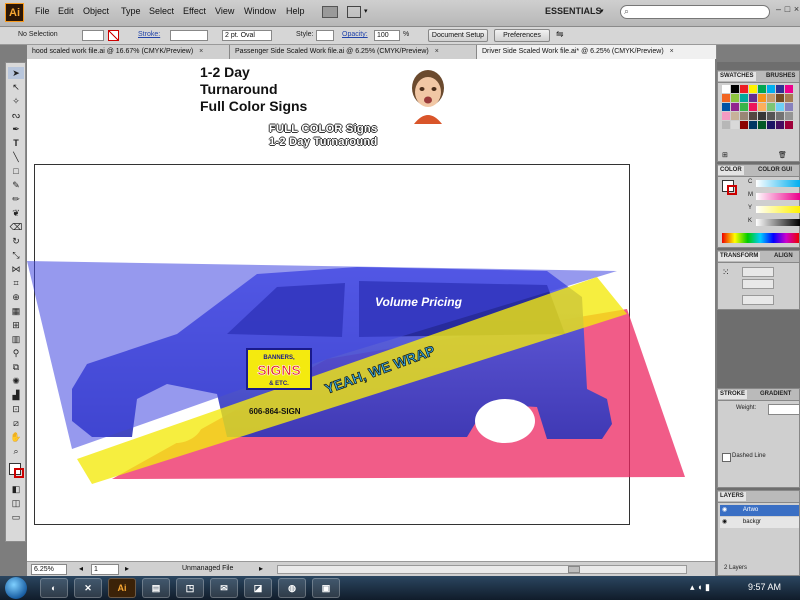 The height and width of the screenshot is (600, 800). I want to click on menu-select: Select, so click(161, 11).